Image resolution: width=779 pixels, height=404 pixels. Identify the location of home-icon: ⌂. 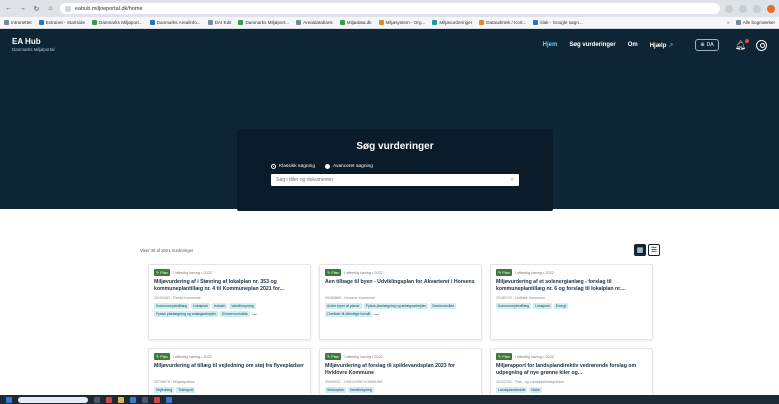
(50, 8).